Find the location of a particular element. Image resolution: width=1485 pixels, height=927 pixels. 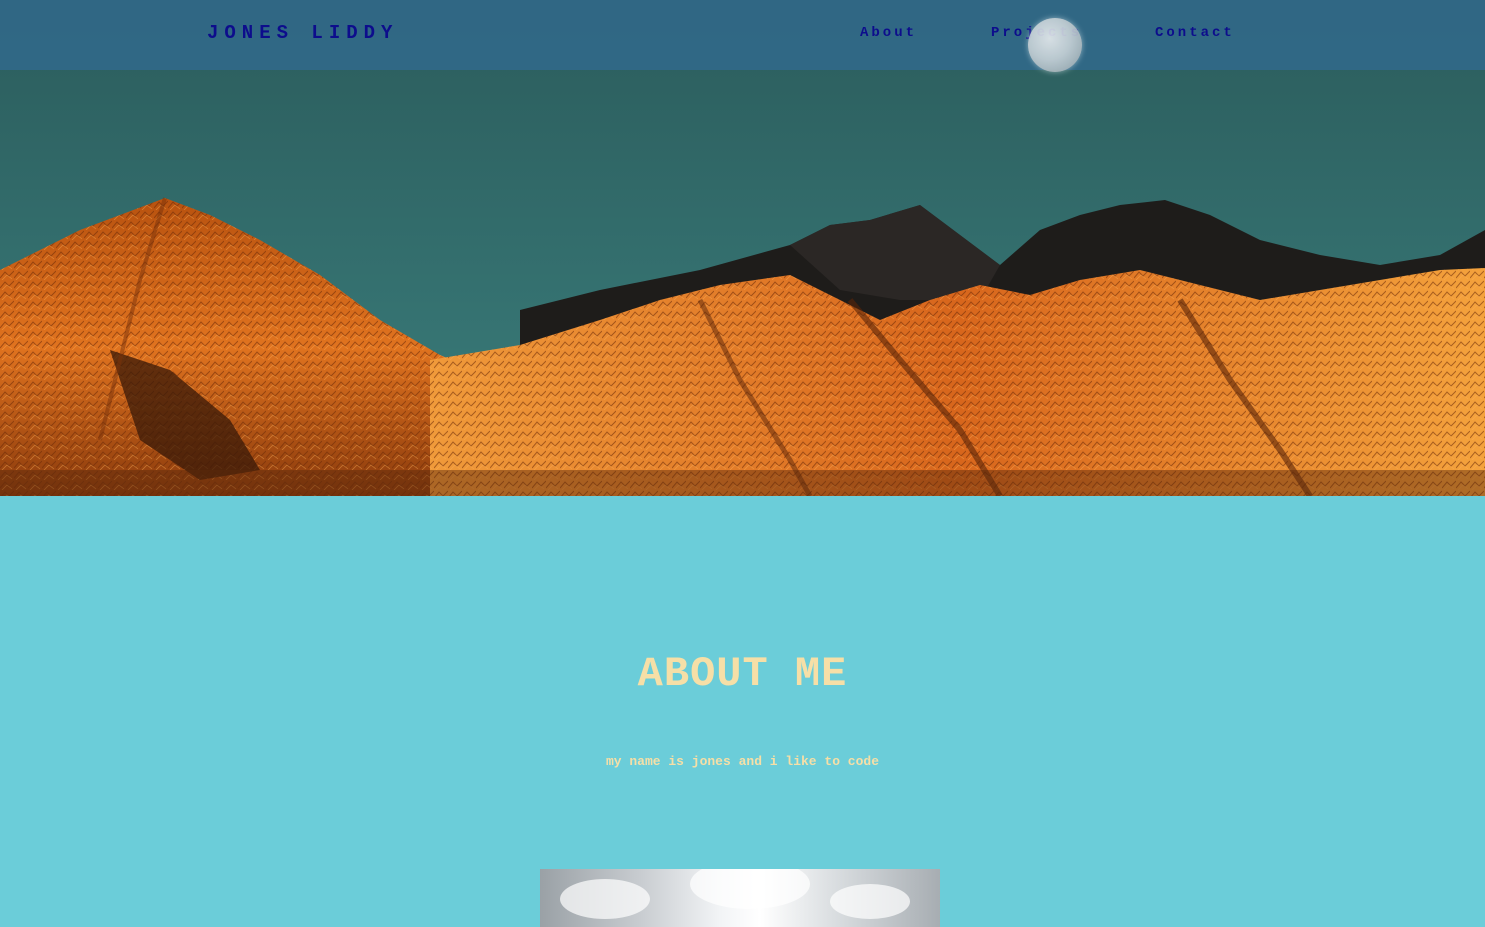

profile-photo-clouds is located at coordinates (740, 898).